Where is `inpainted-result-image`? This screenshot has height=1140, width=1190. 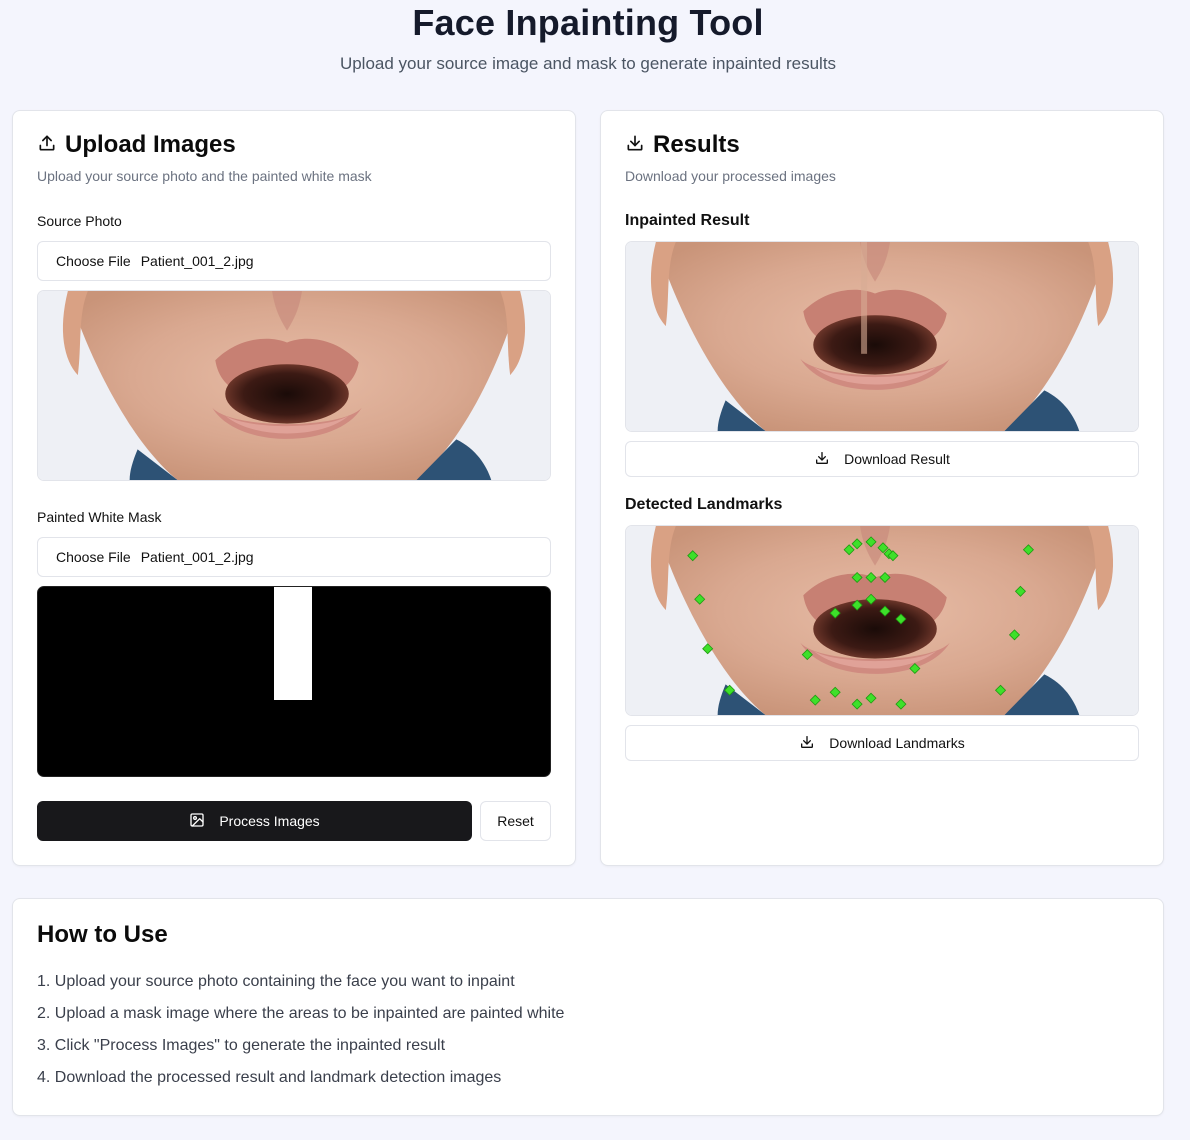 inpainted-result-image is located at coordinates (882, 336).